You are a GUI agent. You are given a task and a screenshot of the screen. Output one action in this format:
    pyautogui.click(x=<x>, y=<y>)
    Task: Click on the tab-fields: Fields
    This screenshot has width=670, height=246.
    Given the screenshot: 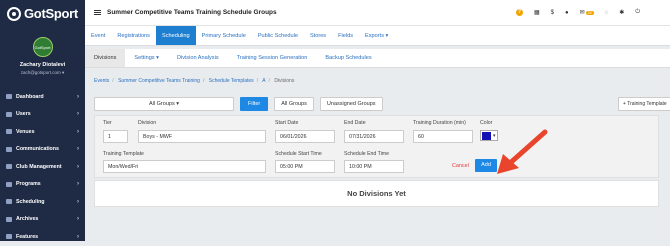 What is the action you would take?
    pyautogui.click(x=345, y=35)
    